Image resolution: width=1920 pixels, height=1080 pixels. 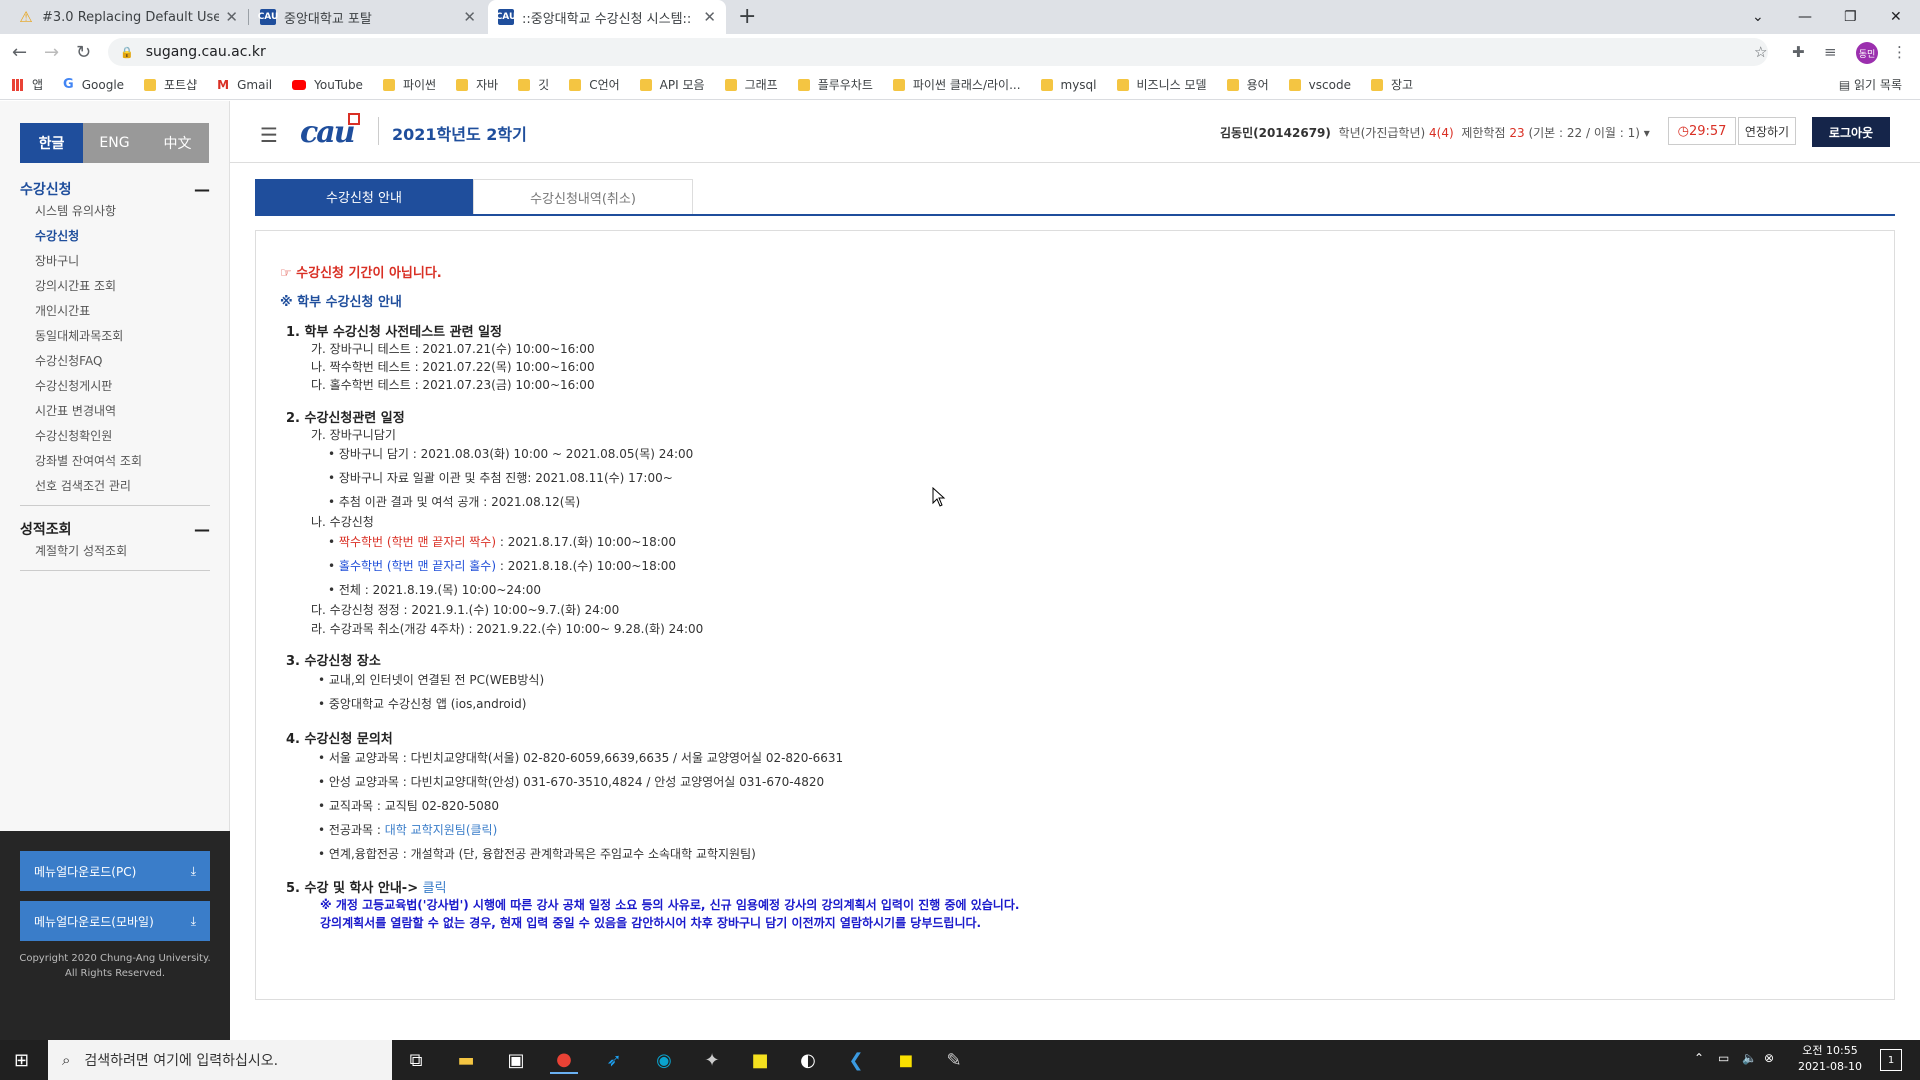 What do you see at coordinates (115, 386) in the screenshot?
I see `sidebar-item-board: 수강신청게시판` at bounding box center [115, 386].